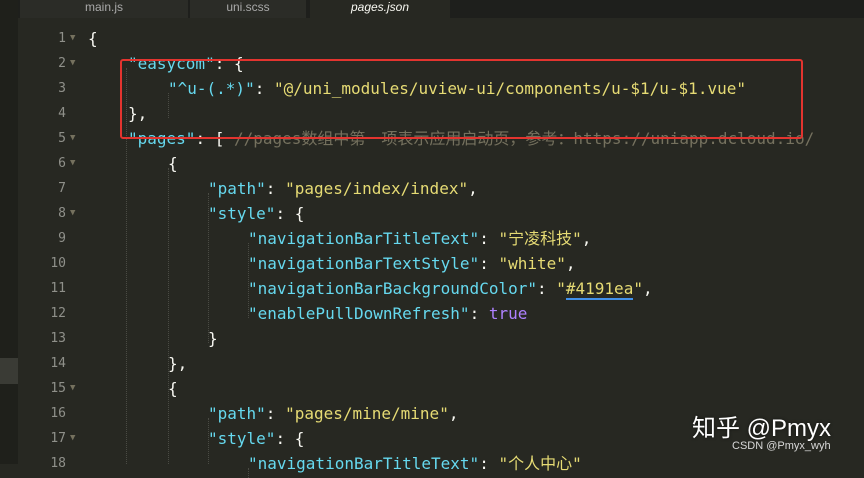 The width and height of the screenshot is (864, 478). I want to click on code-line: 13 }, so click(441, 338).